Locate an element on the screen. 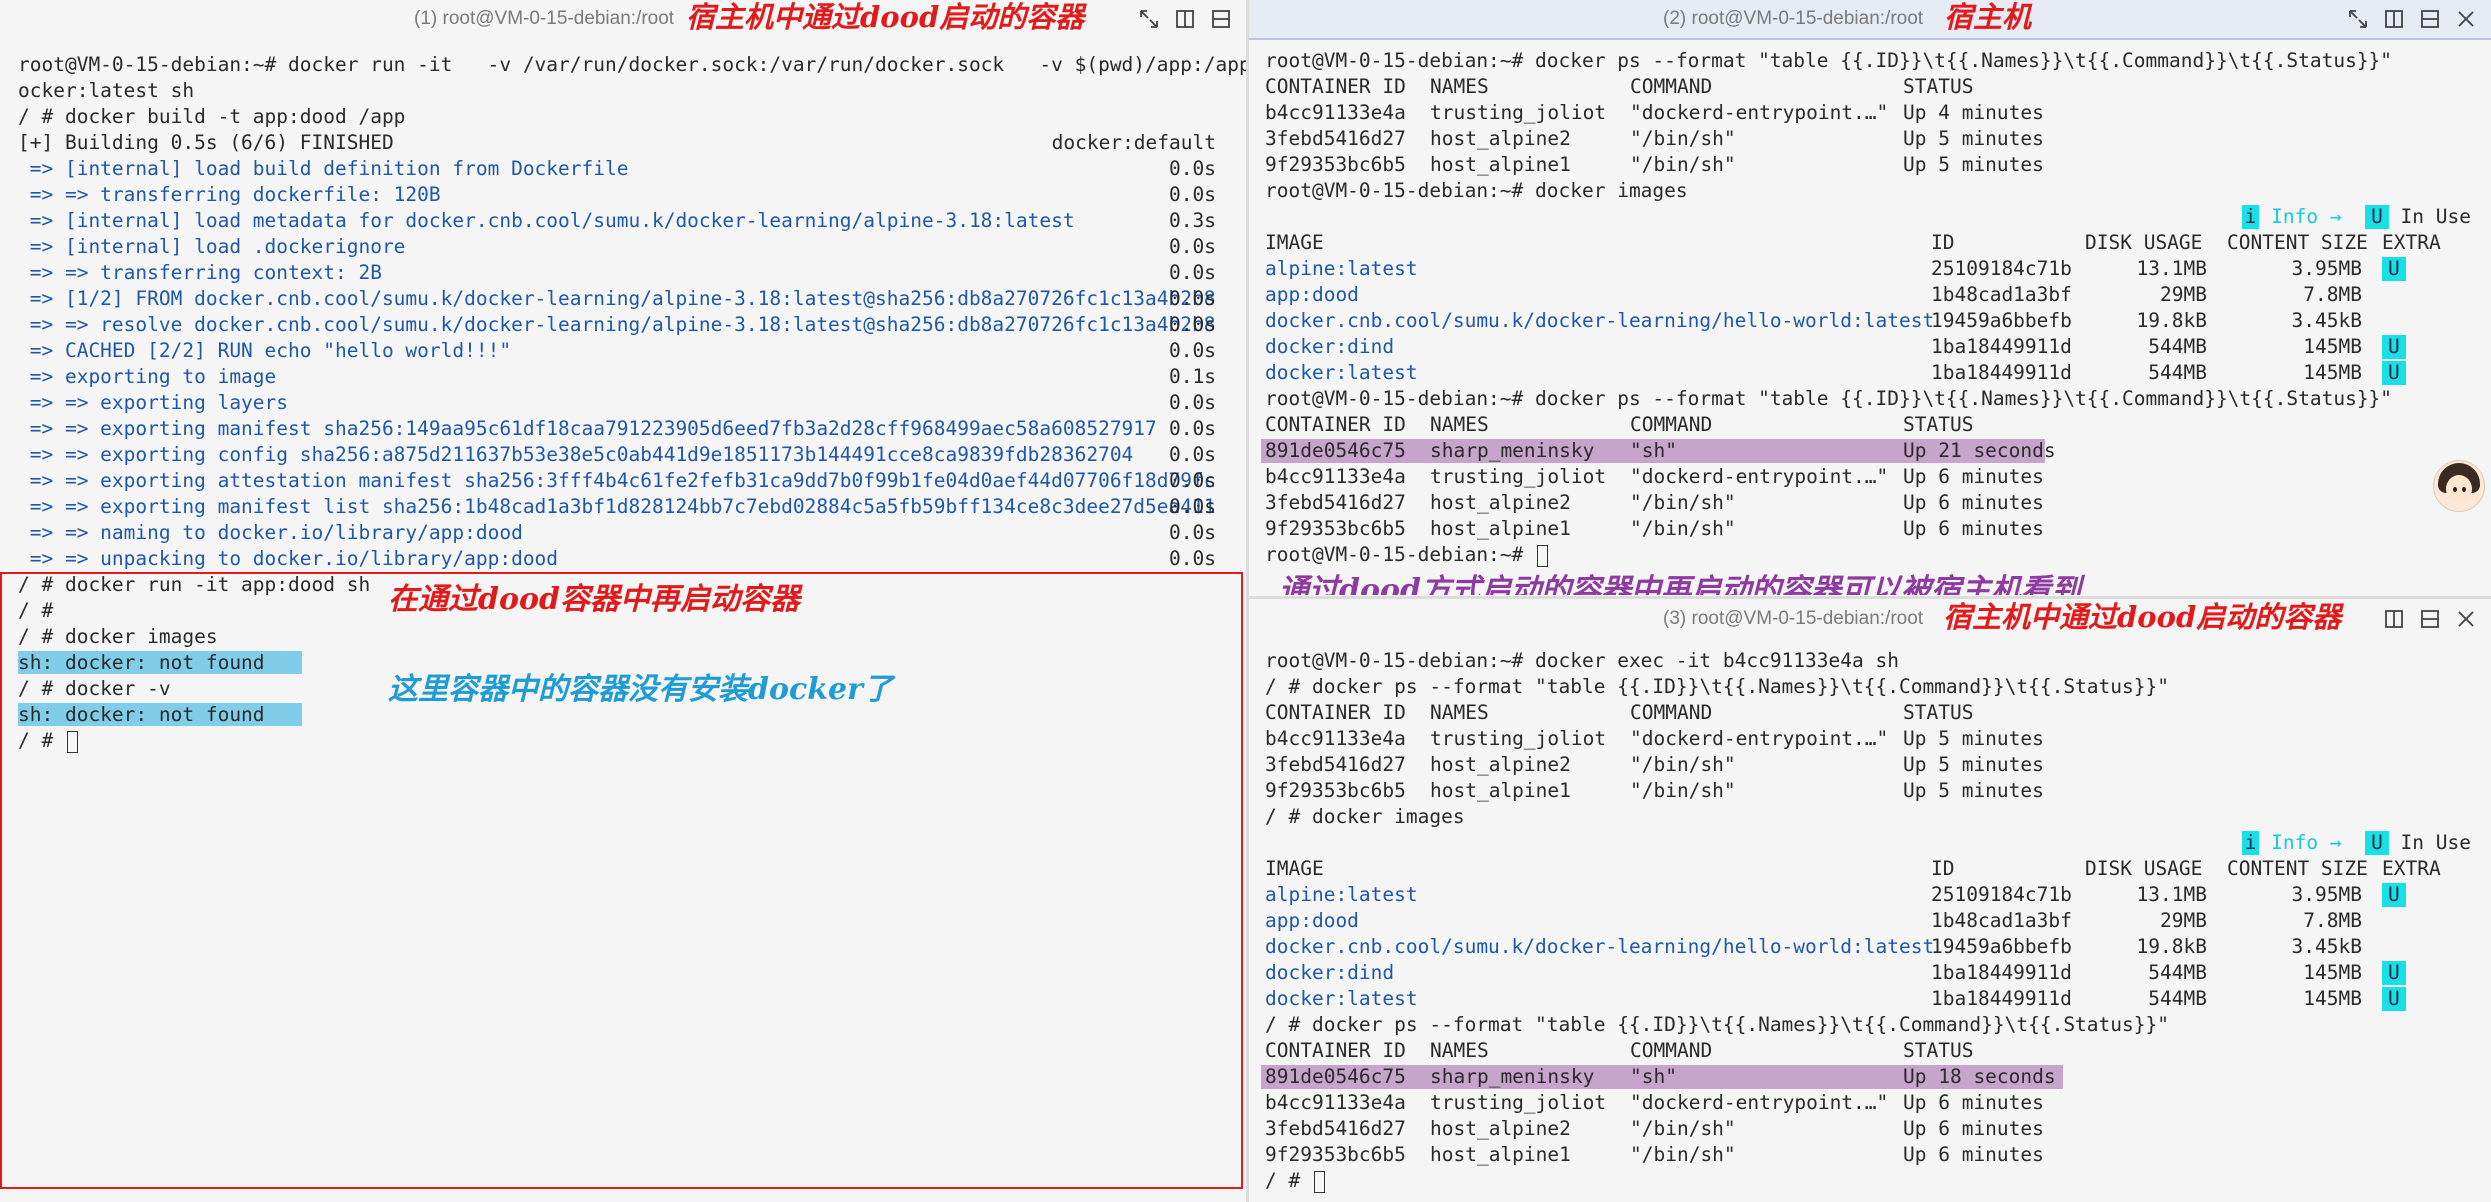 Image resolution: width=2491 pixels, height=1202 pixels. pane-2-titlebar: (2) root@VM-0-15-debian:/root 宿主机 is located at coordinates (1870, 20).